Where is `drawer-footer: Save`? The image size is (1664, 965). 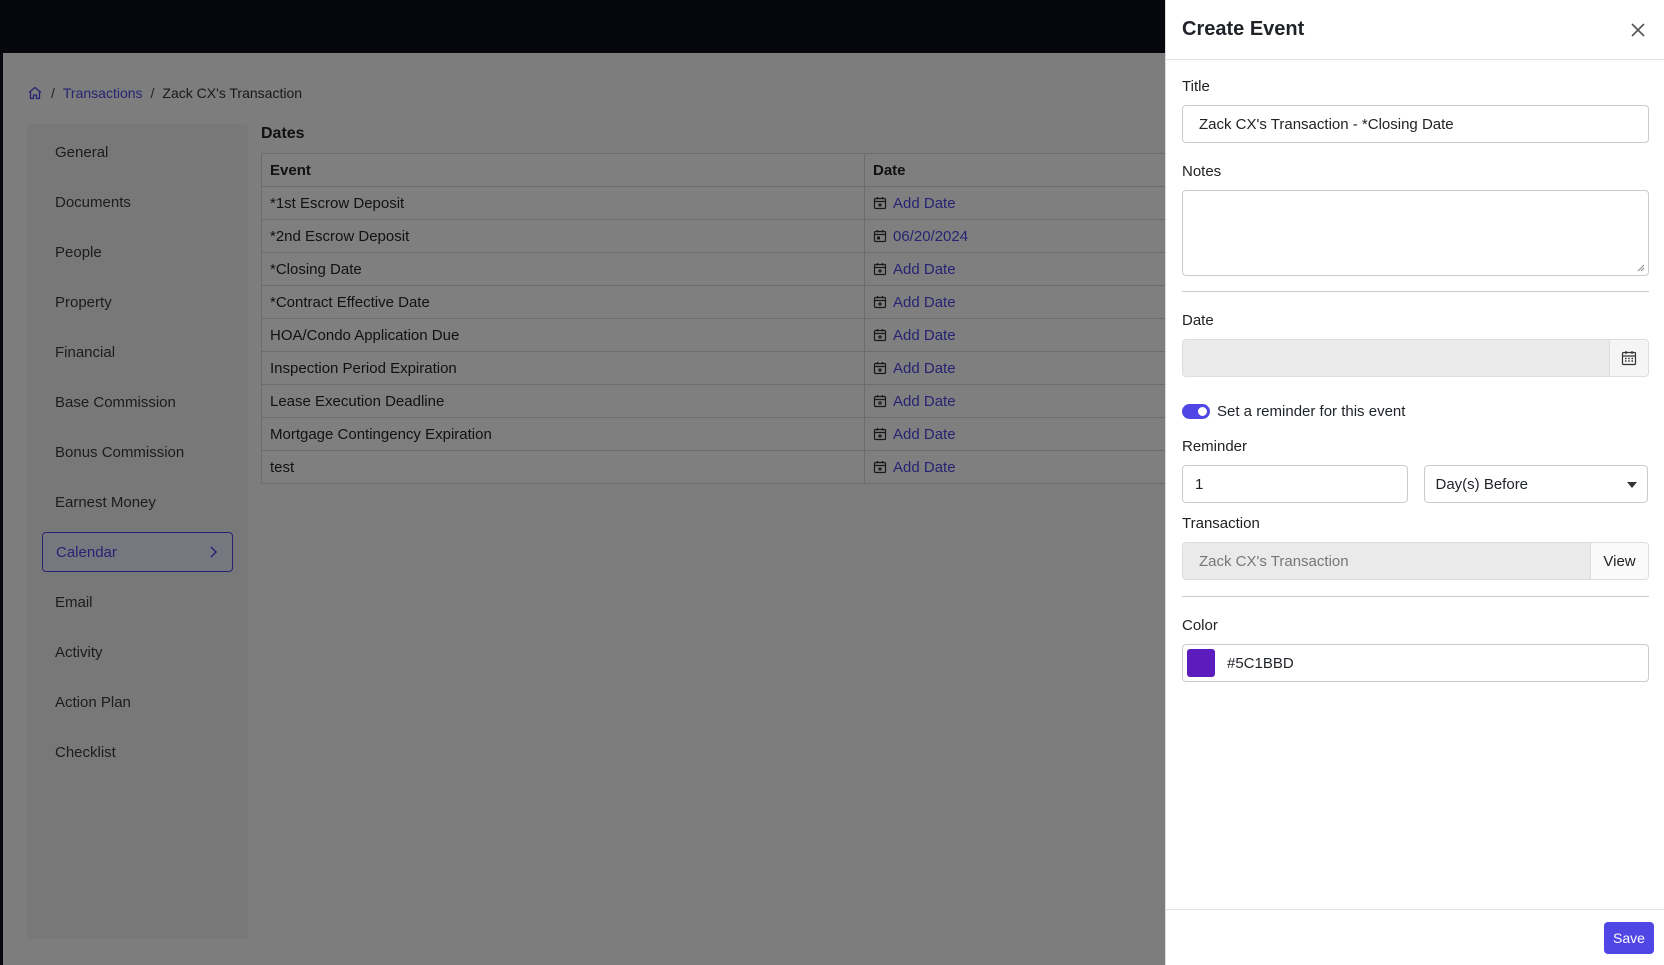
drawer-footer: Save is located at coordinates (1415, 937).